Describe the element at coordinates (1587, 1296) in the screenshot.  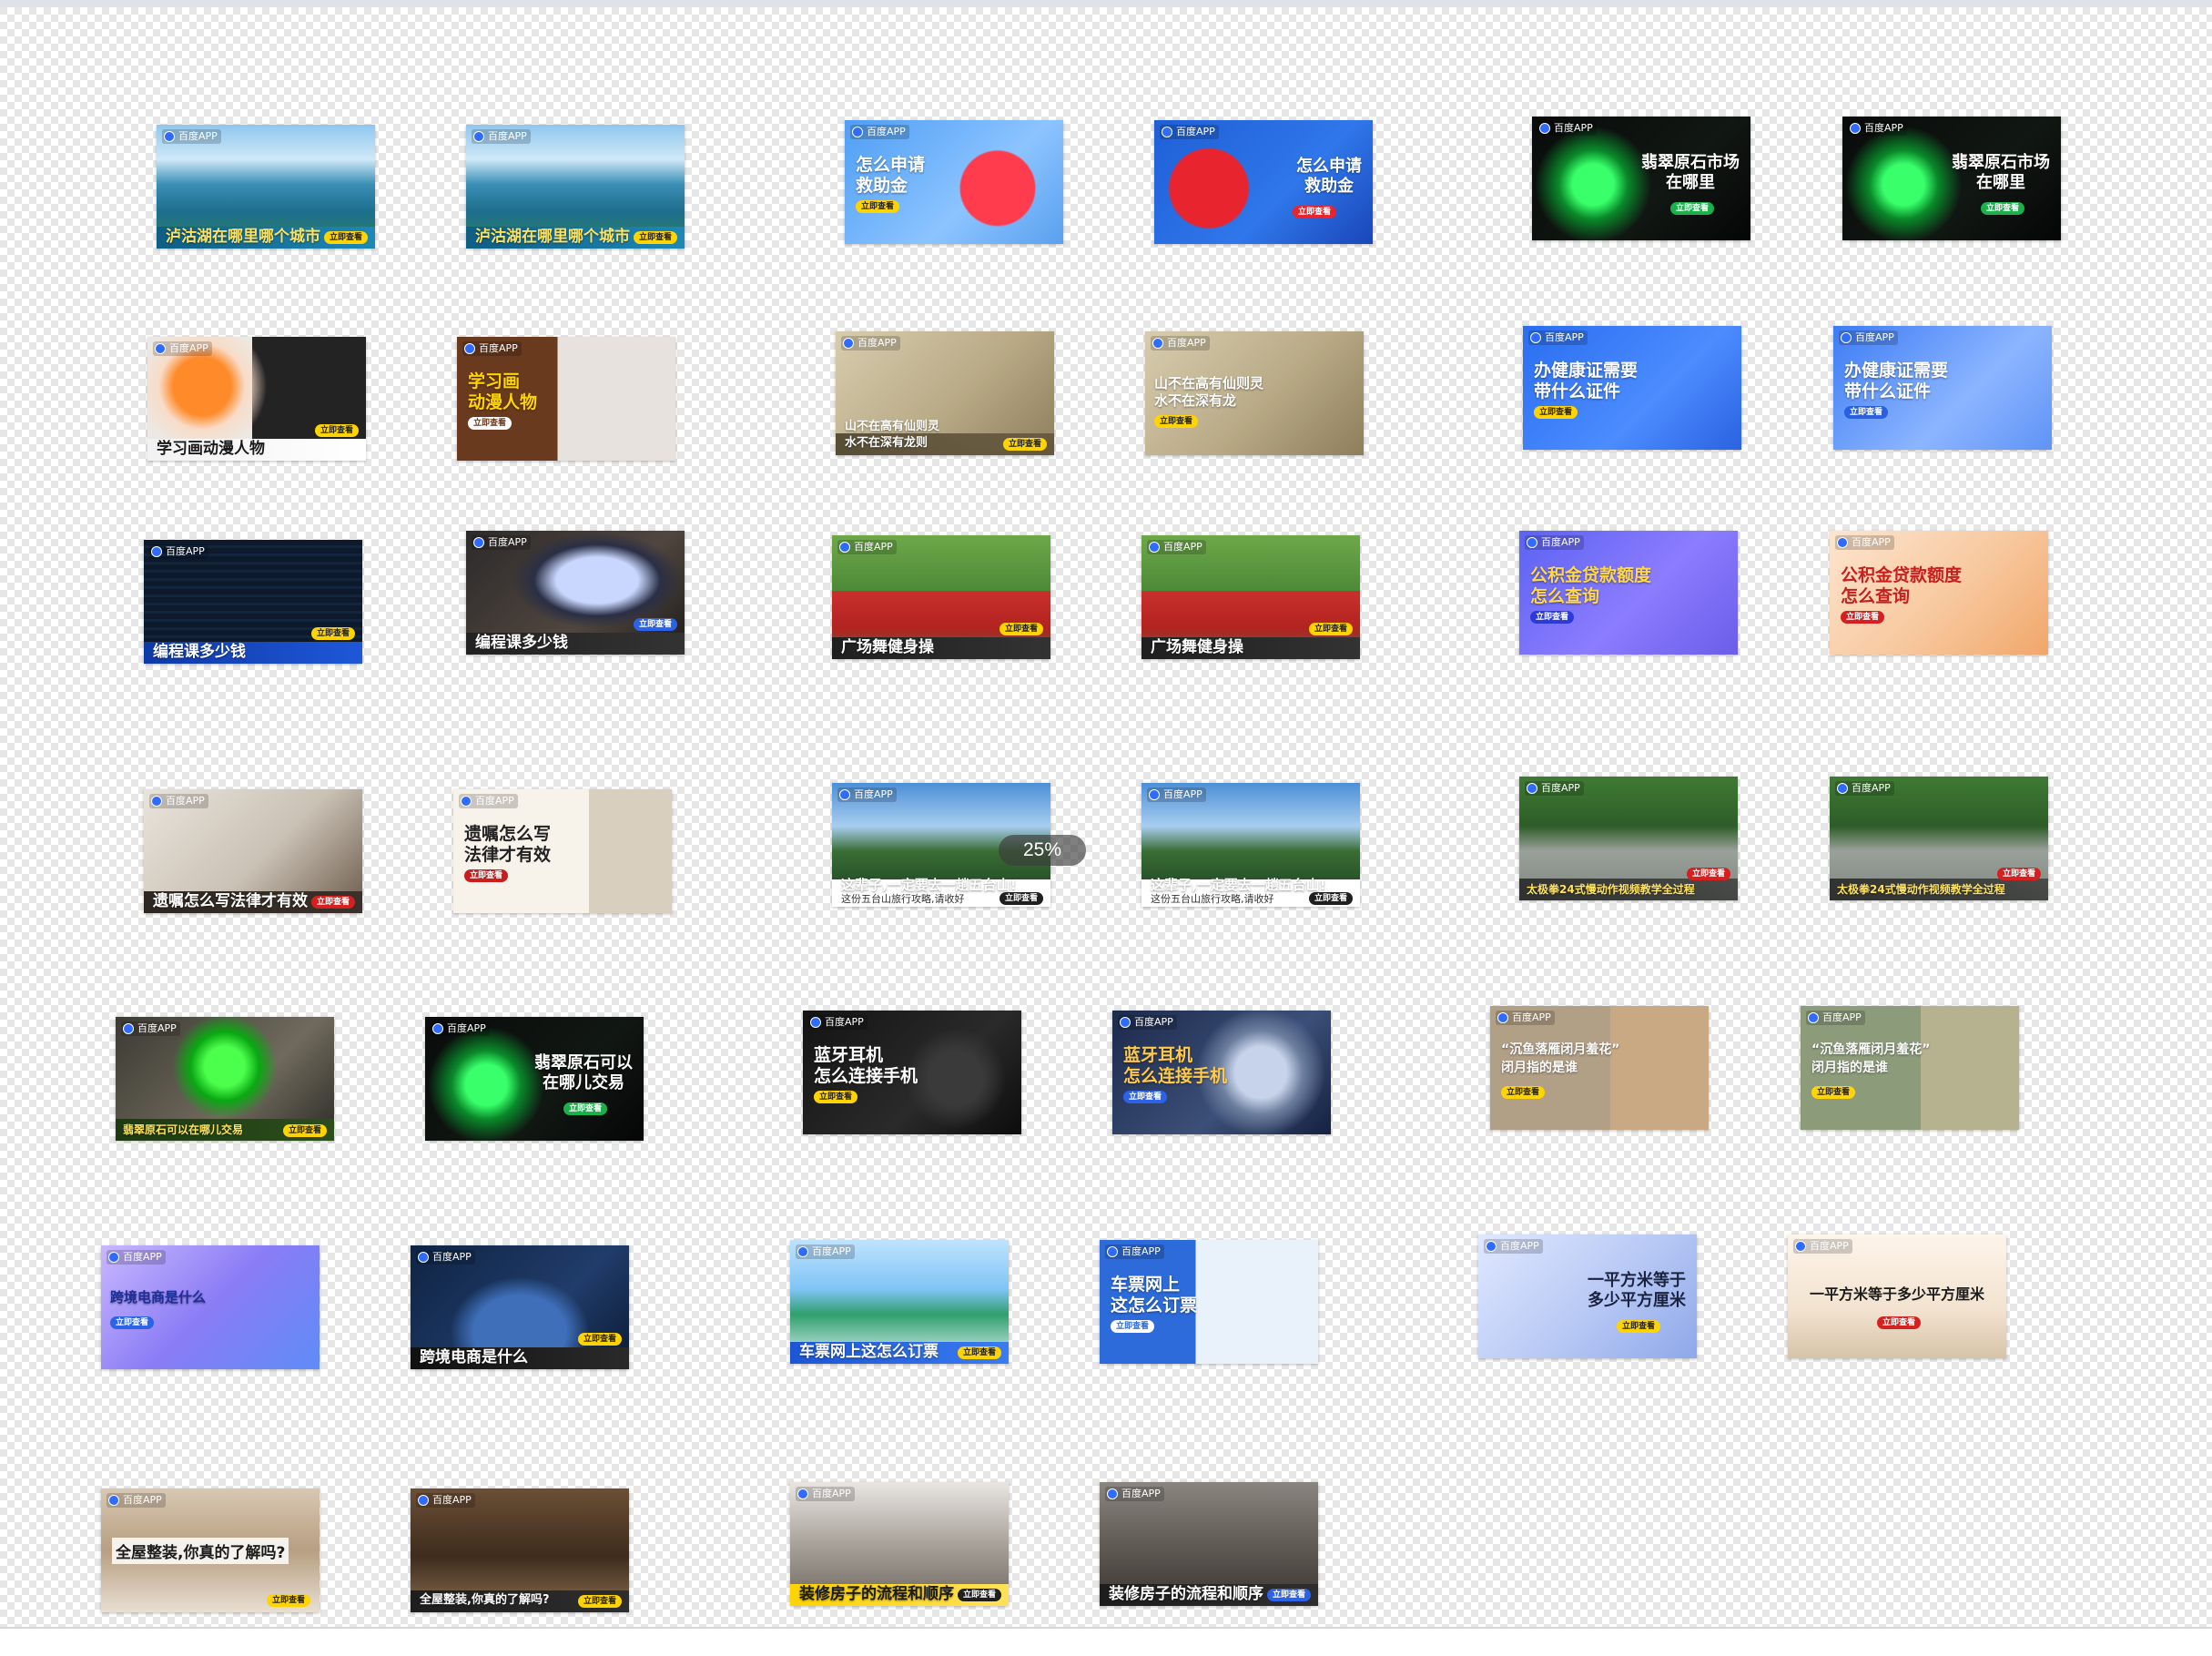
I see `banner-card: 百度APP 一平方米等于 多少平方厘米 立即查看` at that location.